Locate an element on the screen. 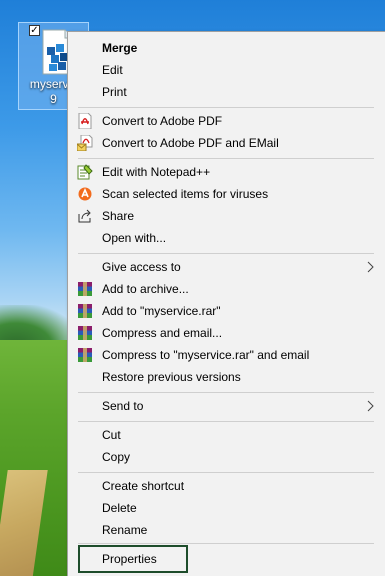 Image resolution: width=385 pixels, height=576 pixels. avast-icon is located at coordinates (85, 194).